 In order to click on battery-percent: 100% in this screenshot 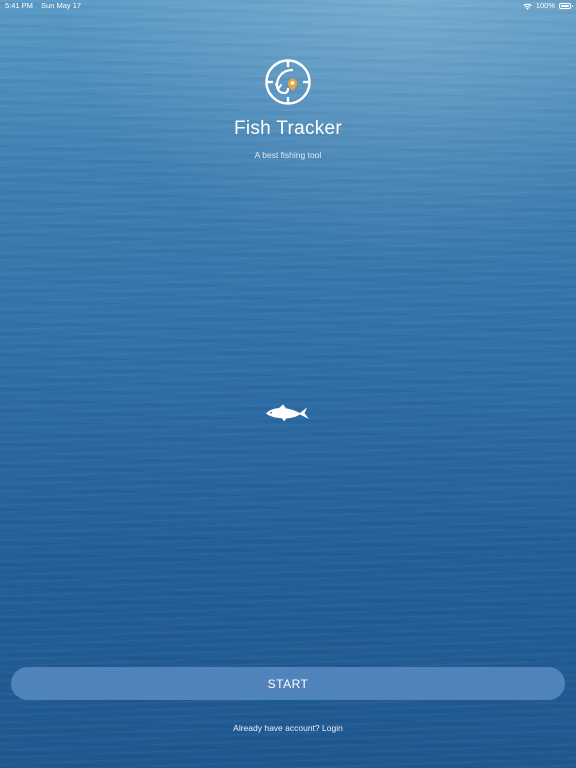, I will do `click(545, 5)`.